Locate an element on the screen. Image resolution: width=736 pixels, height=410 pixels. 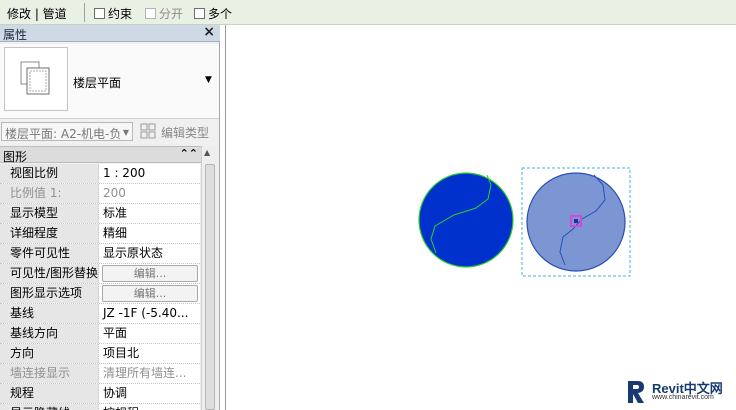
property-row: 显示隐藏线按规程 is located at coordinates (100, 407).